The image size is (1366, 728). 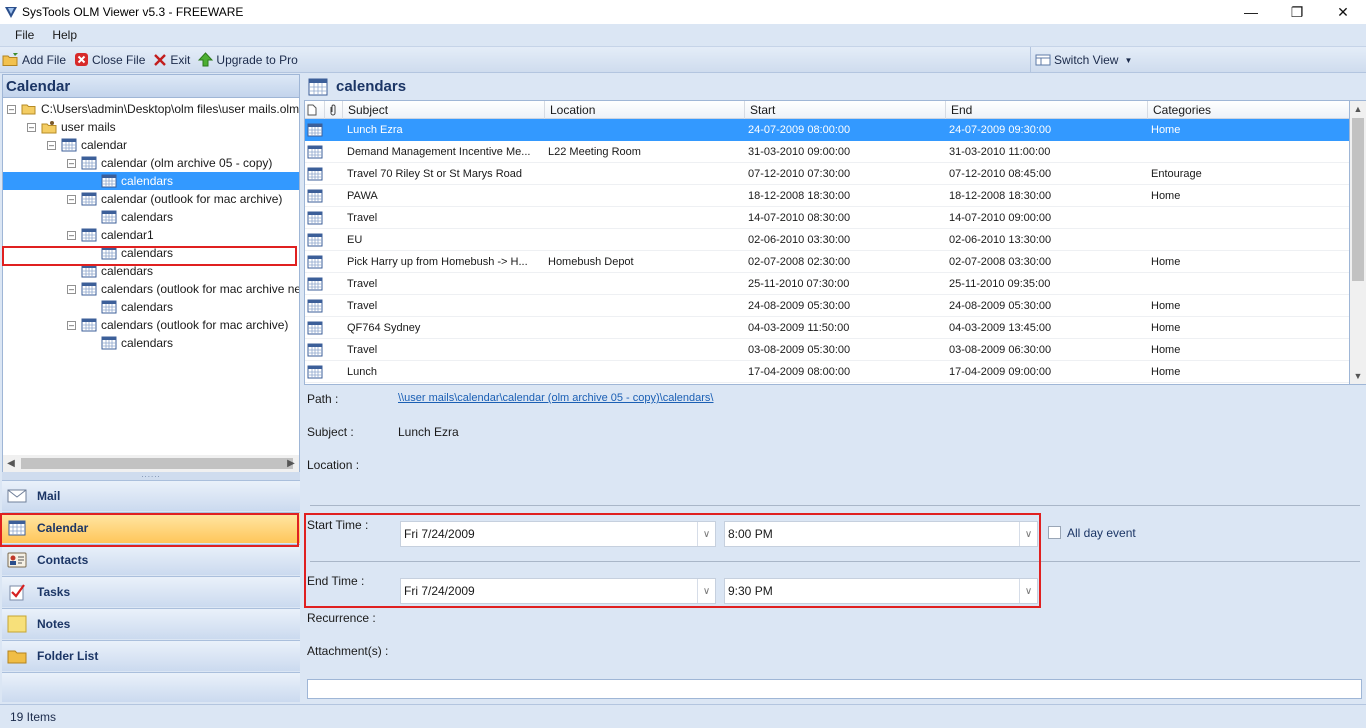 I want to click on menu-bar: File Help, so click(x=683, y=35).